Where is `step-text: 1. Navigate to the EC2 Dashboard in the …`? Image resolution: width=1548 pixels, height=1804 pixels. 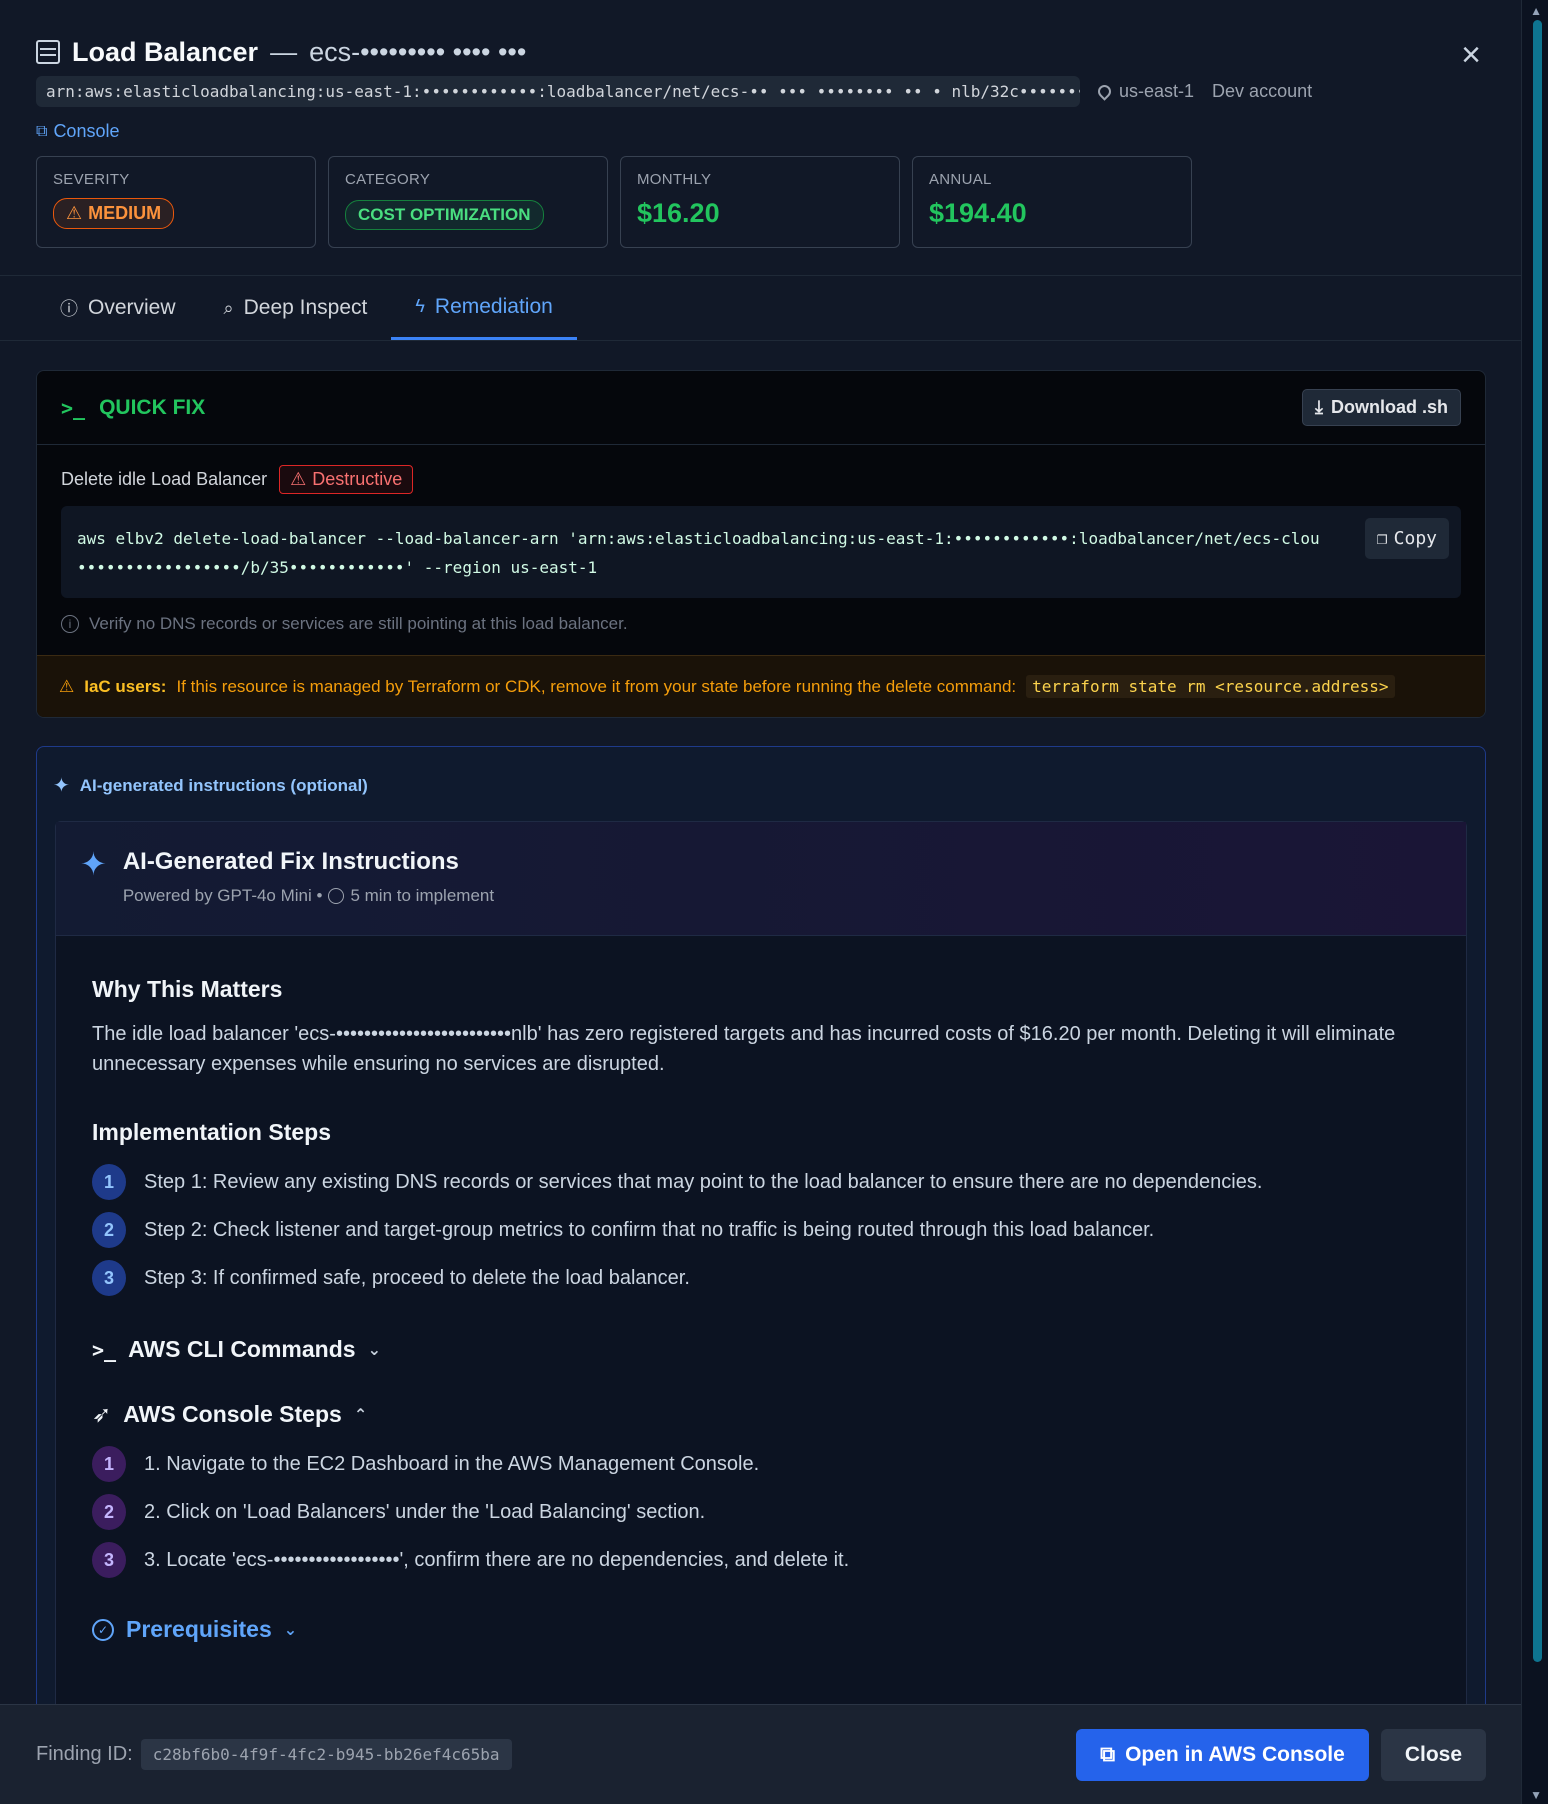 step-text: 1. Navigate to the EC2 Dashboard in the … is located at coordinates (452, 1463).